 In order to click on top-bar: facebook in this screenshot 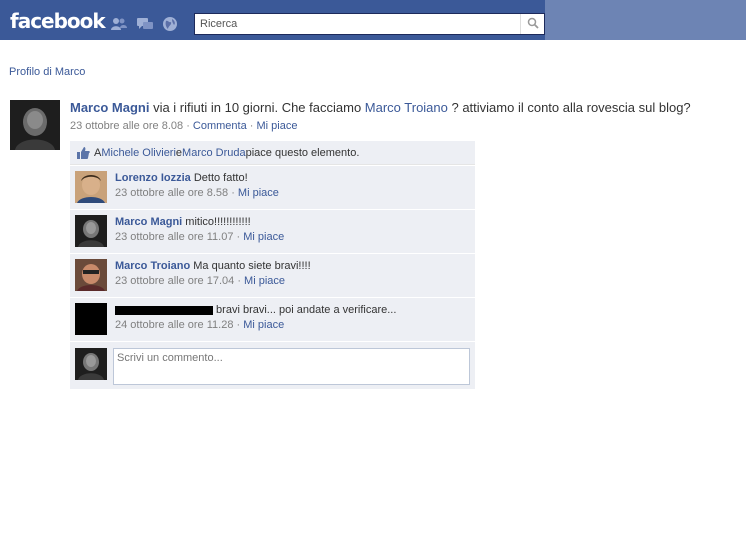, I will do `click(373, 20)`.